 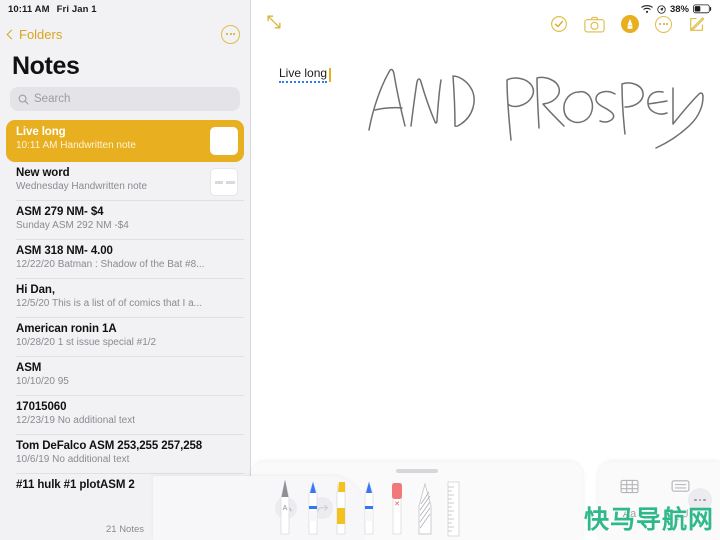 What do you see at coordinates (46, 66) in the screenshot?
I see `page-title: Notes` at bounding box center [46, 66].